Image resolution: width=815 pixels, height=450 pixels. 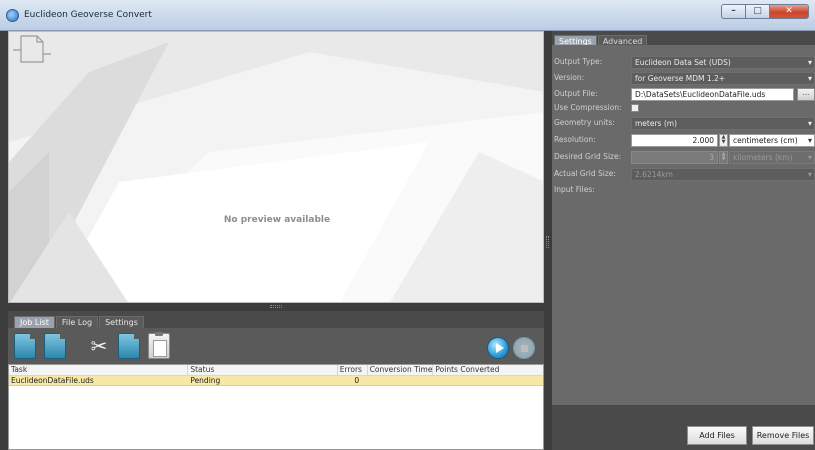 I want to click on resolution-row: Resolution: 2.000 ▲ ▼ centimeters (cm), so click(x=684, y=140).